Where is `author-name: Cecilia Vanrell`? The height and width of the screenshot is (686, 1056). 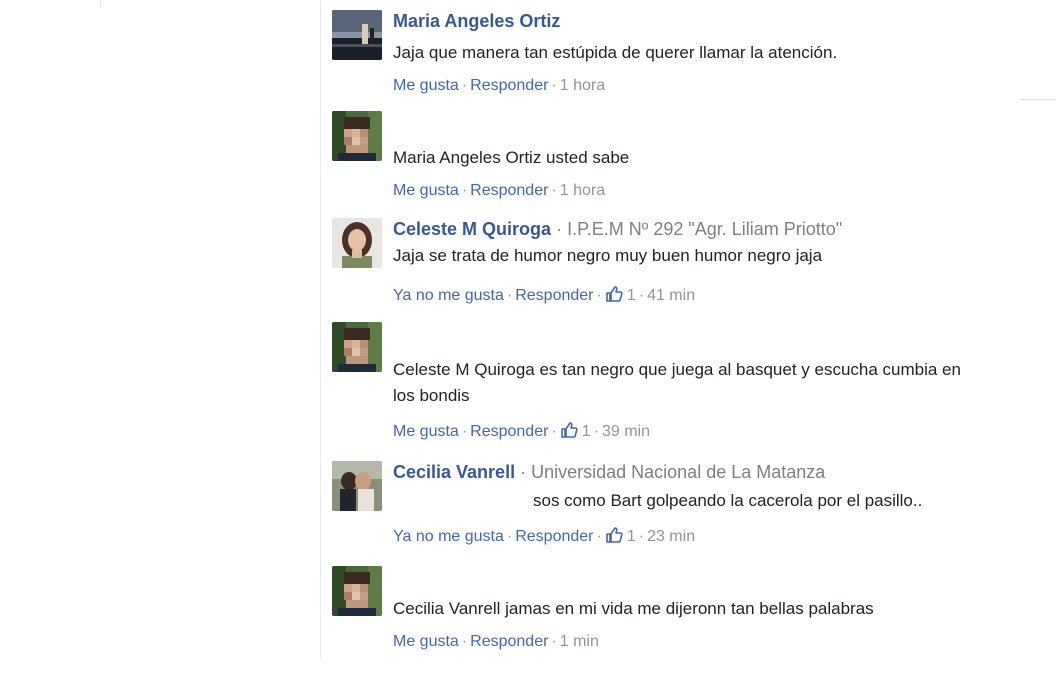 author-name: Cecilia Vanrell is located at coordinates (454, 472).